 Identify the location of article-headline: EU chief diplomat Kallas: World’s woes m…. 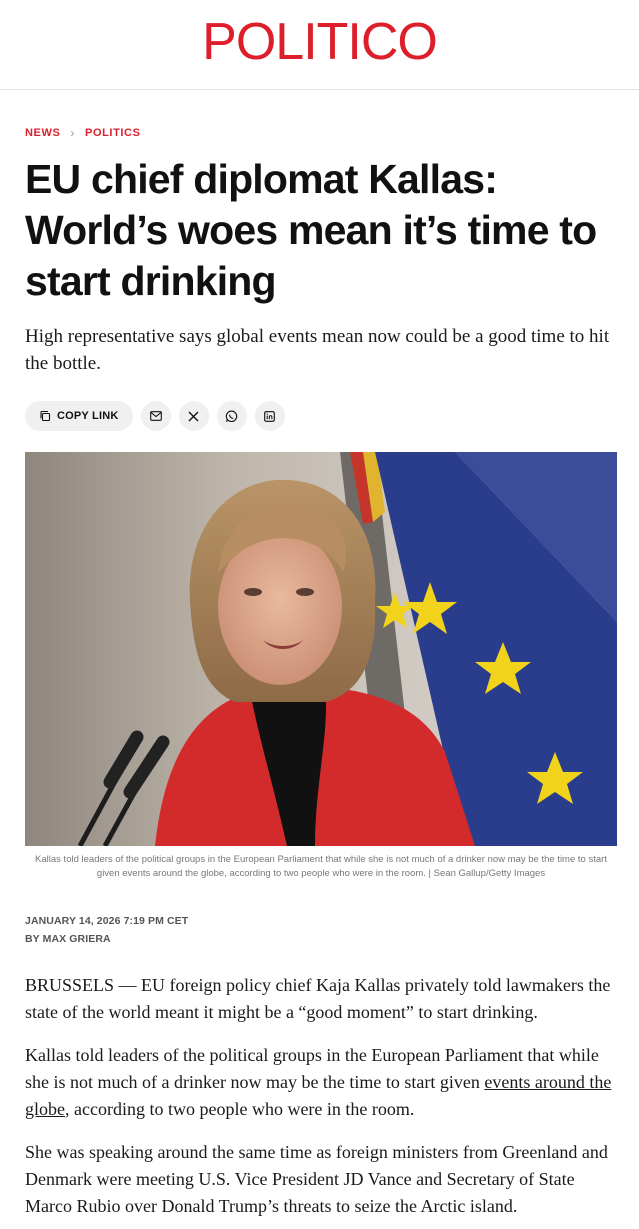
(311, 230).